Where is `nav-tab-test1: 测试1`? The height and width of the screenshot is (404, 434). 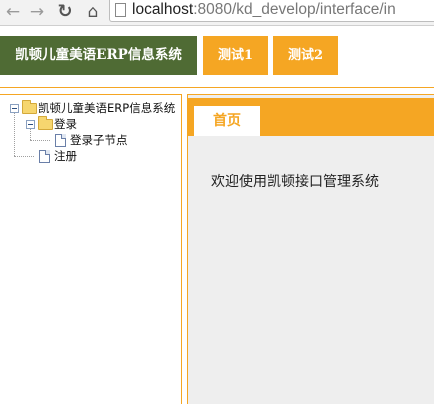
nav-tab-test1: 测试1 is located at coordinates (235, 55).